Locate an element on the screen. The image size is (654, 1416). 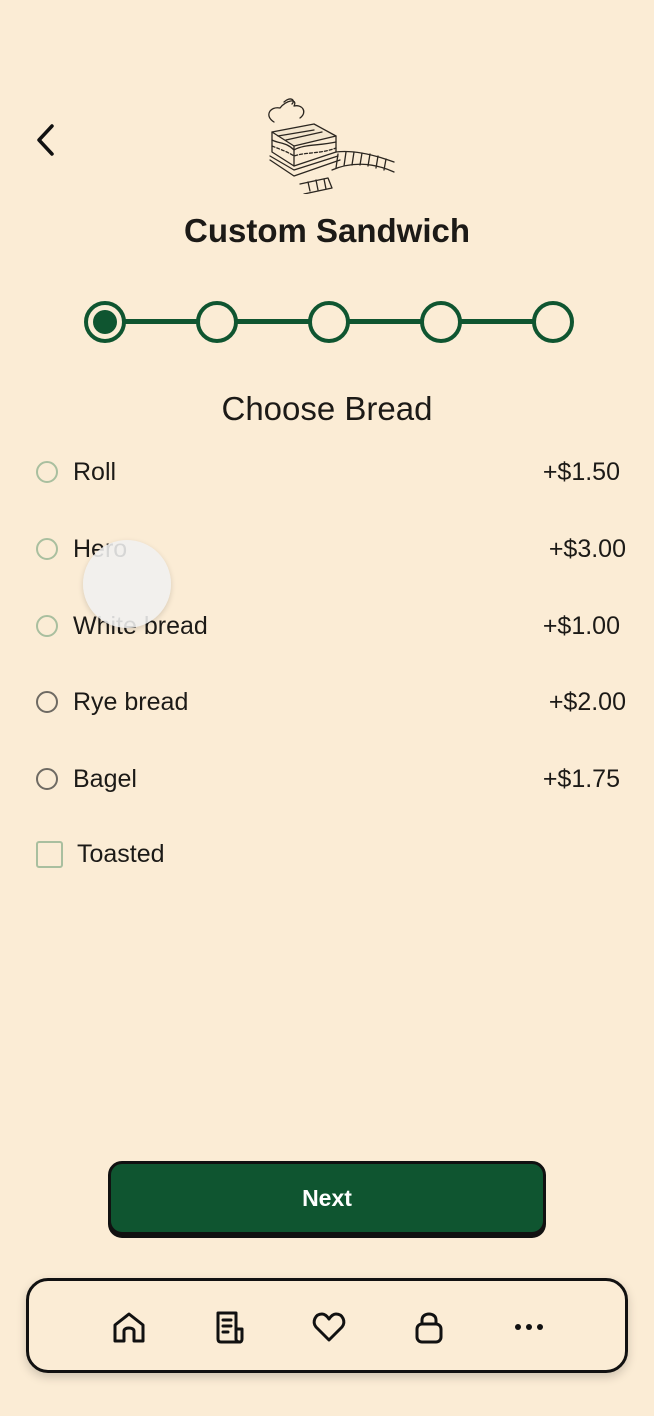
back-button is located at coordinates (46, 140).